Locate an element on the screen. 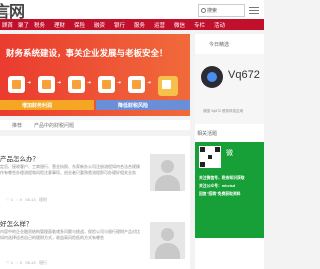 This screenshot has height=269, width=320. article-meta: ♡ 1 ◌ 0 05-13 理财 is located at coordinates (26, 200).